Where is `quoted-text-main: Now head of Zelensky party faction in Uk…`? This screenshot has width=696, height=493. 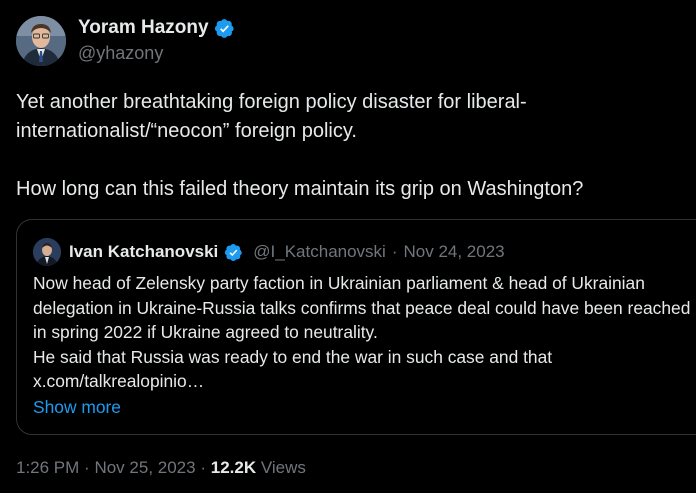
quoted-text-main: Now head of Zelensky party faction in Uk… is located at coordinates (362, 307).